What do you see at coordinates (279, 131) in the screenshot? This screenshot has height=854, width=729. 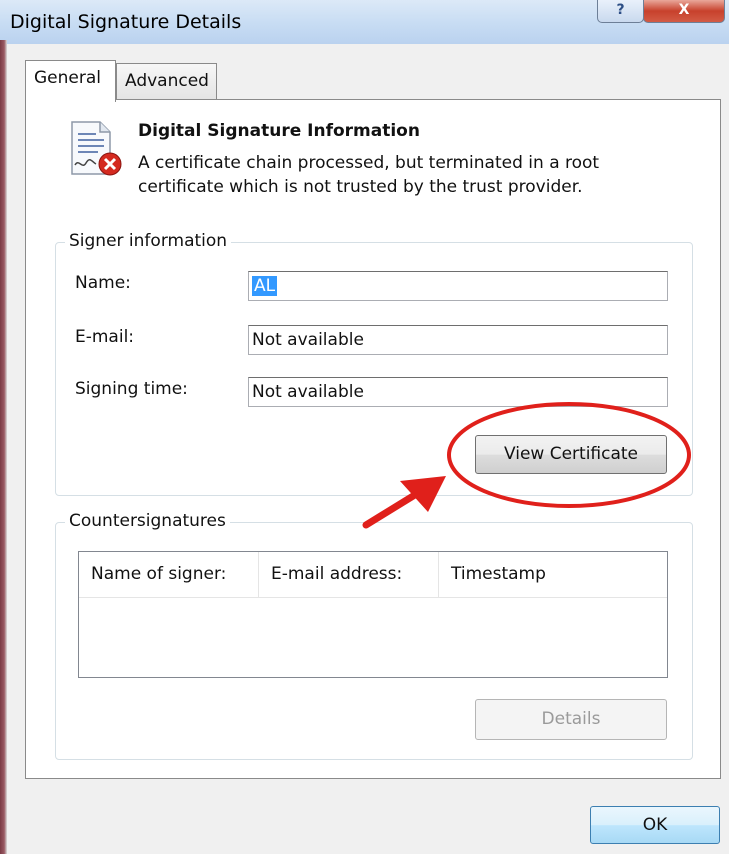 I see `info-title: Digital Signature Information` at bounding box center [279, 131].